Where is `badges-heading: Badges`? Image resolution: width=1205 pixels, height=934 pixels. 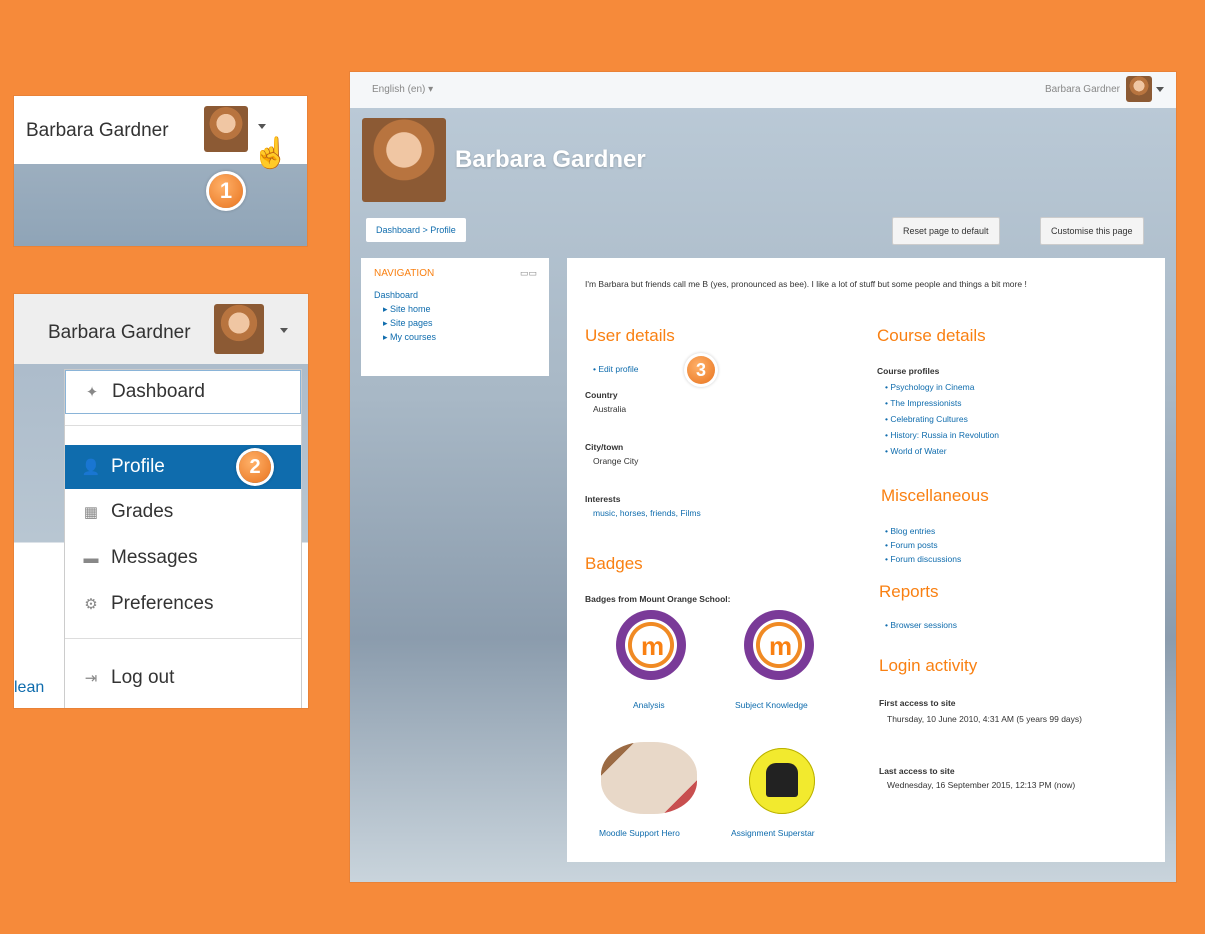 badges-heading: Badges is located at coordinates (614, 563).